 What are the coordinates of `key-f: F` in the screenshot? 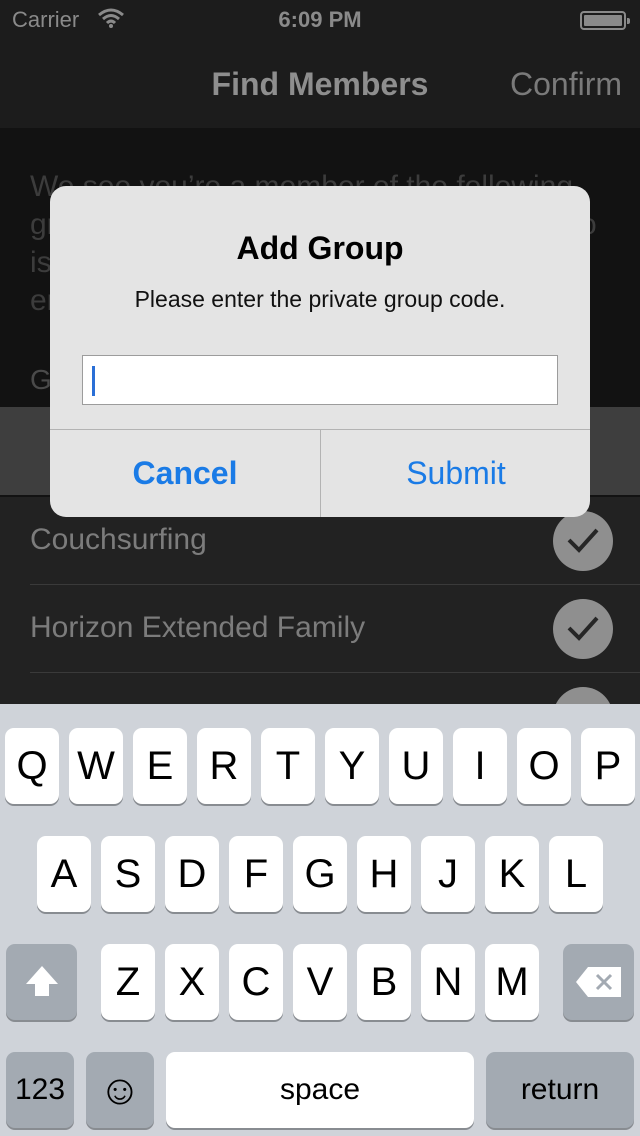 It's located at (256, 874).